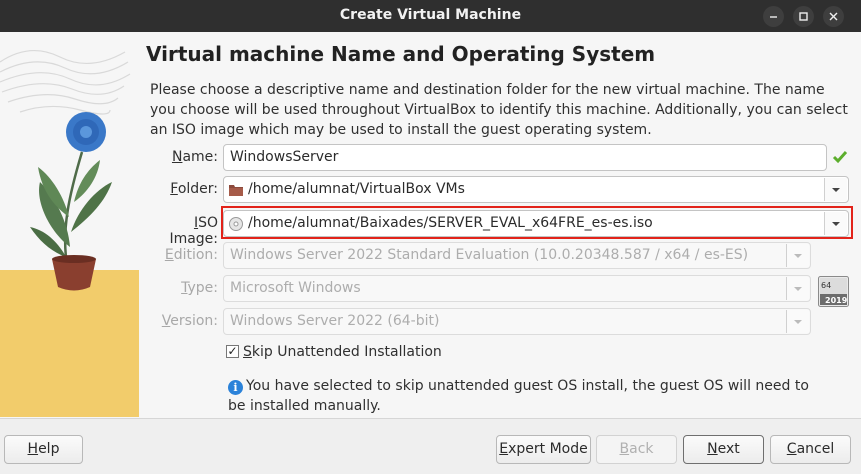  I want to click on next-mnemonic: N, so click(712, 449).